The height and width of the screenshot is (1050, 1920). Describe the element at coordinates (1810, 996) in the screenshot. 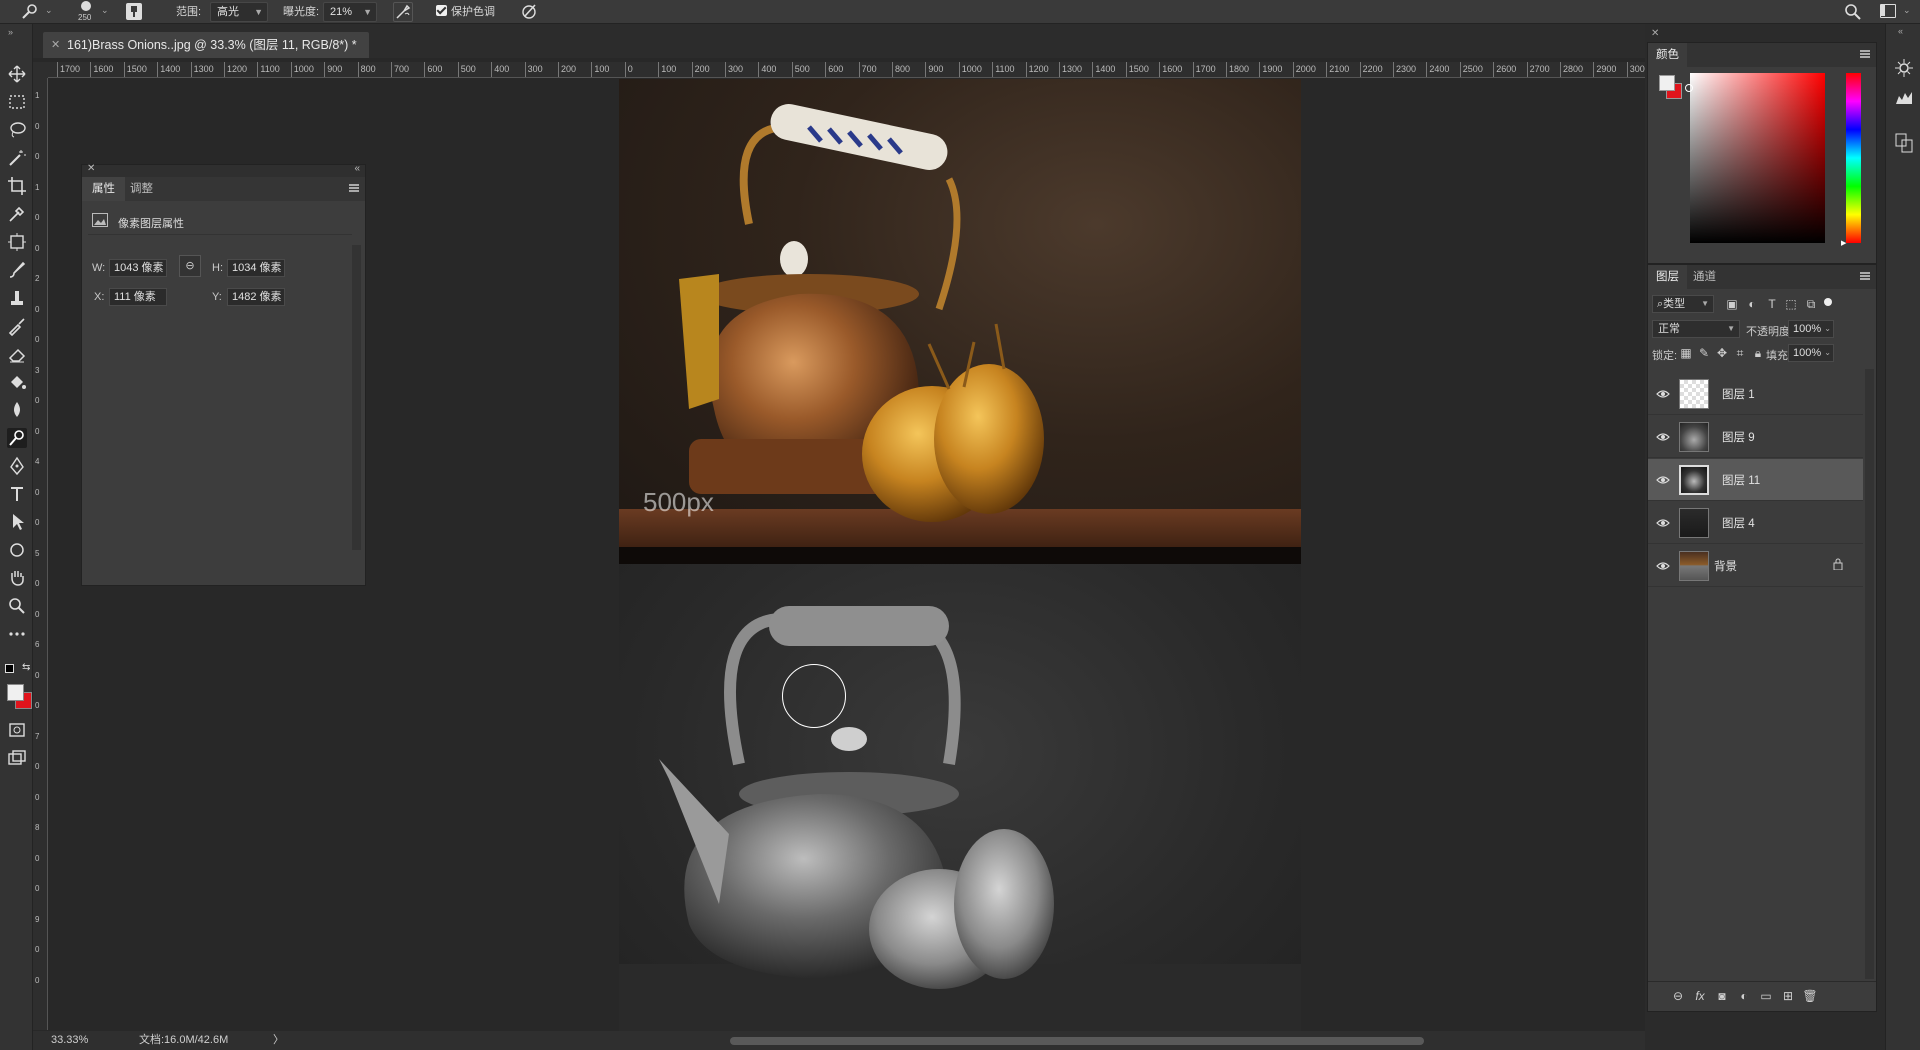

I see `delete-layer-icon: 🗑︎` at that location.